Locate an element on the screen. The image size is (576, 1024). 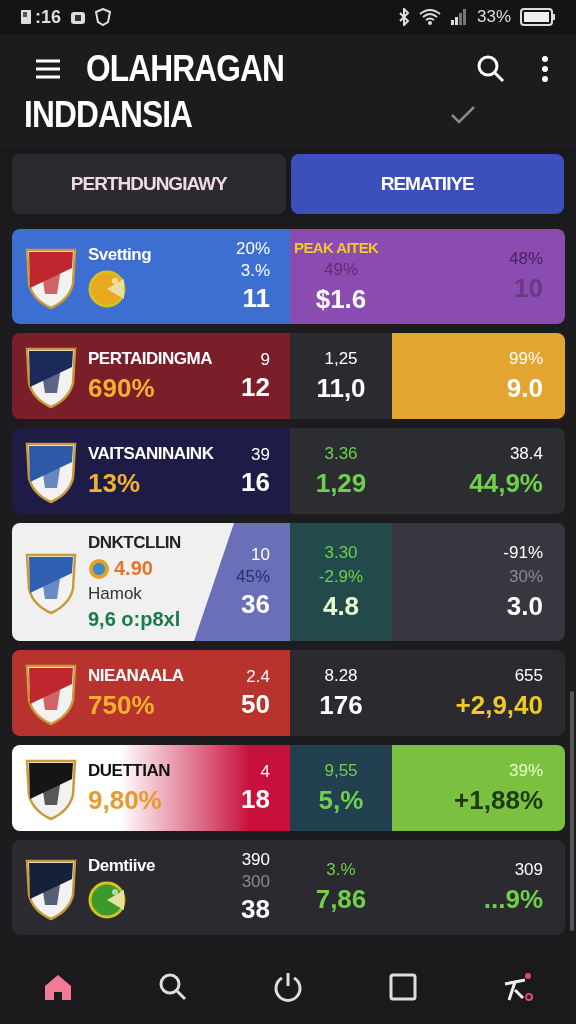
odds-label: PEAK AITEK is located at coordinates (336, 247).